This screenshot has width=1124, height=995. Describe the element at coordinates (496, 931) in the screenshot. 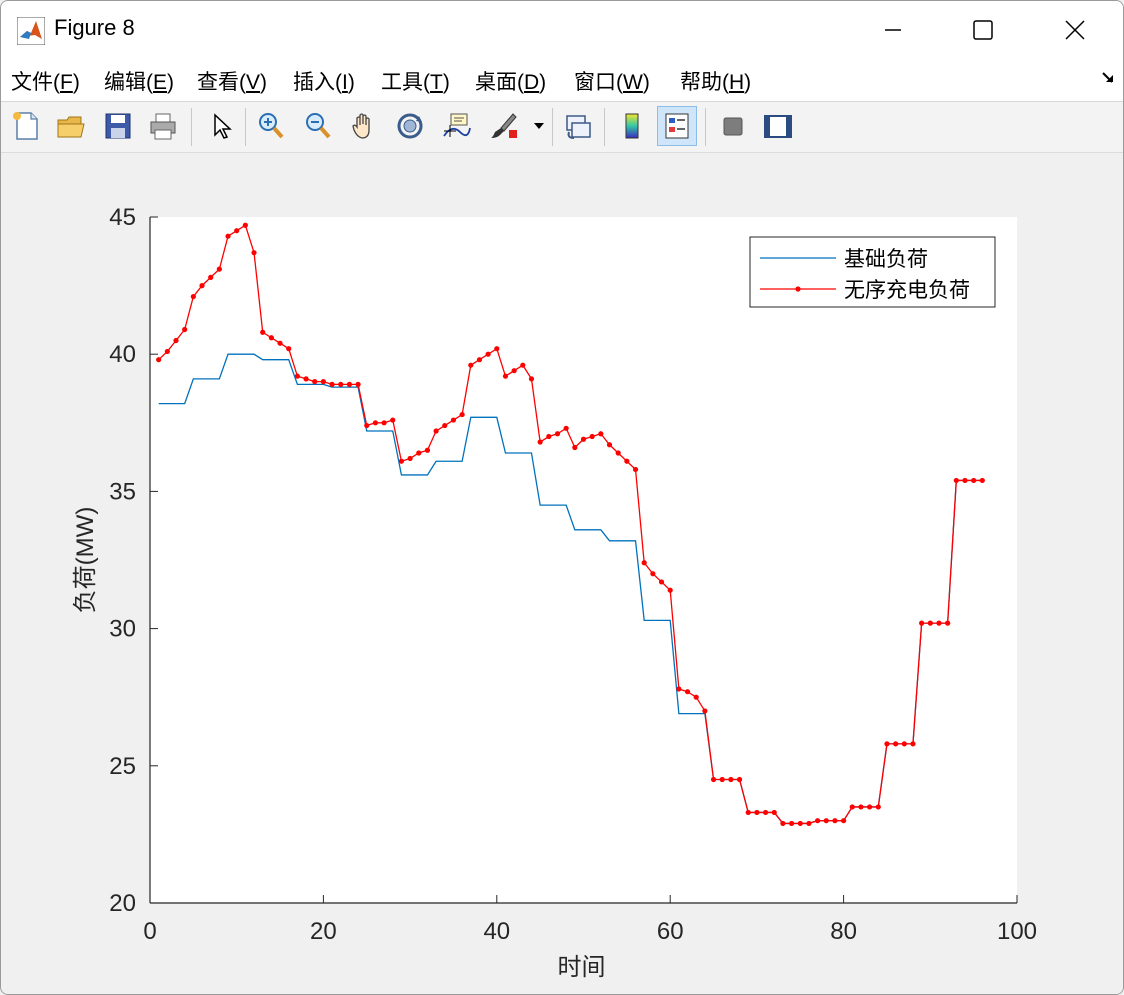

I see `x-tick-label: 40` at that location.